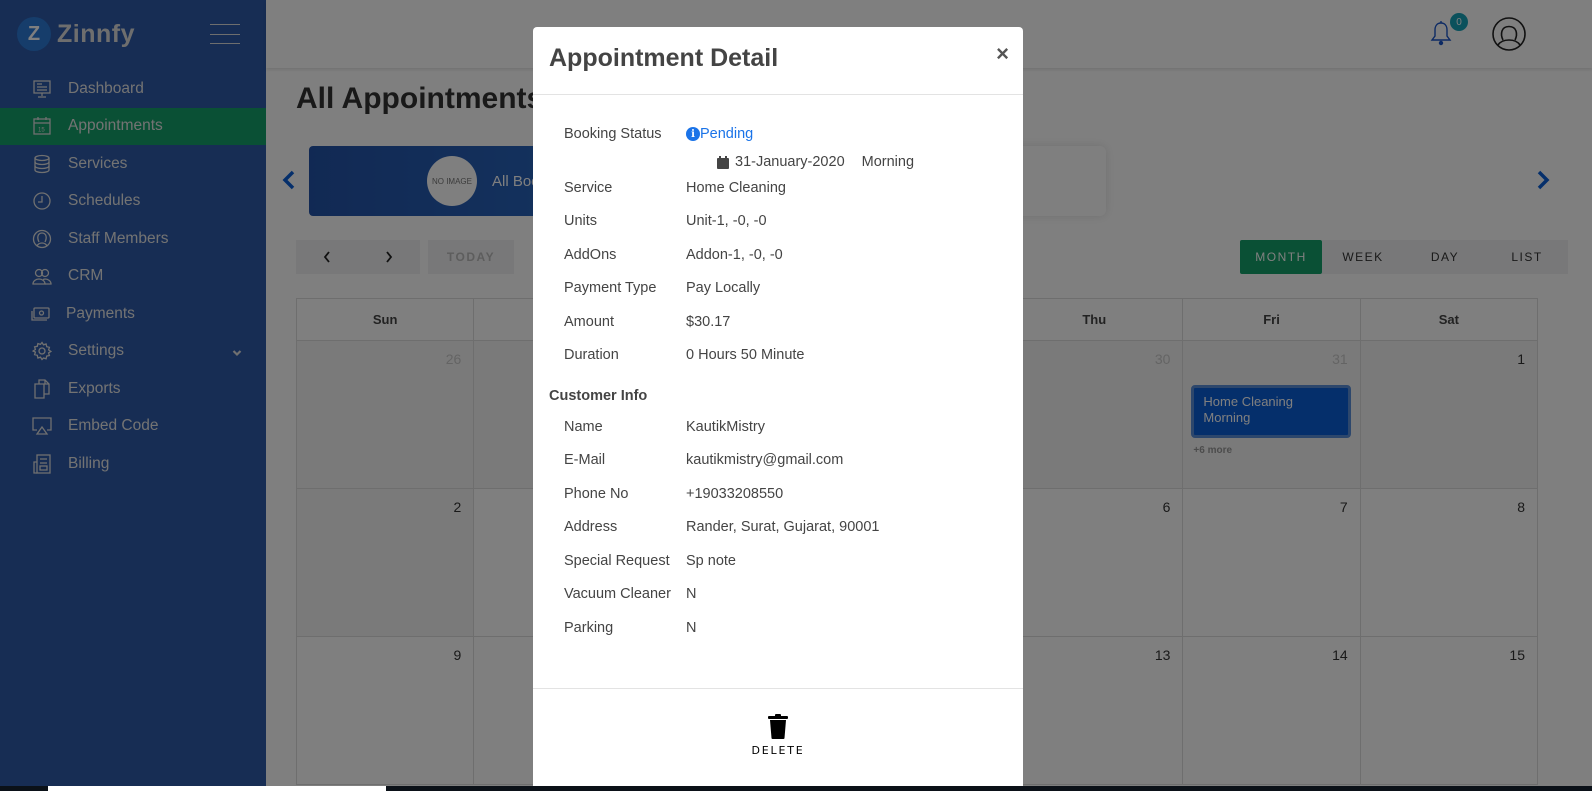 The image size is (1592, 791). I want to click on detail-label: Name, so click(583, 426).